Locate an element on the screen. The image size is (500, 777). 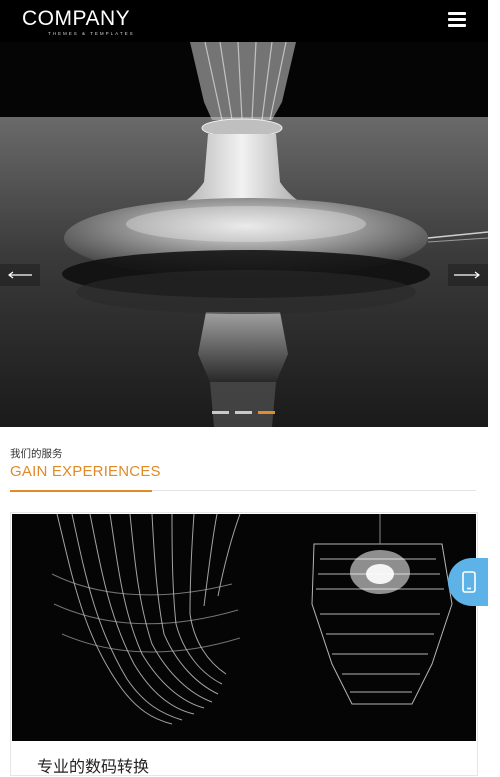
site-header: COMPANY THEMES & TEMPLATES is located at coordinates (244, 21).